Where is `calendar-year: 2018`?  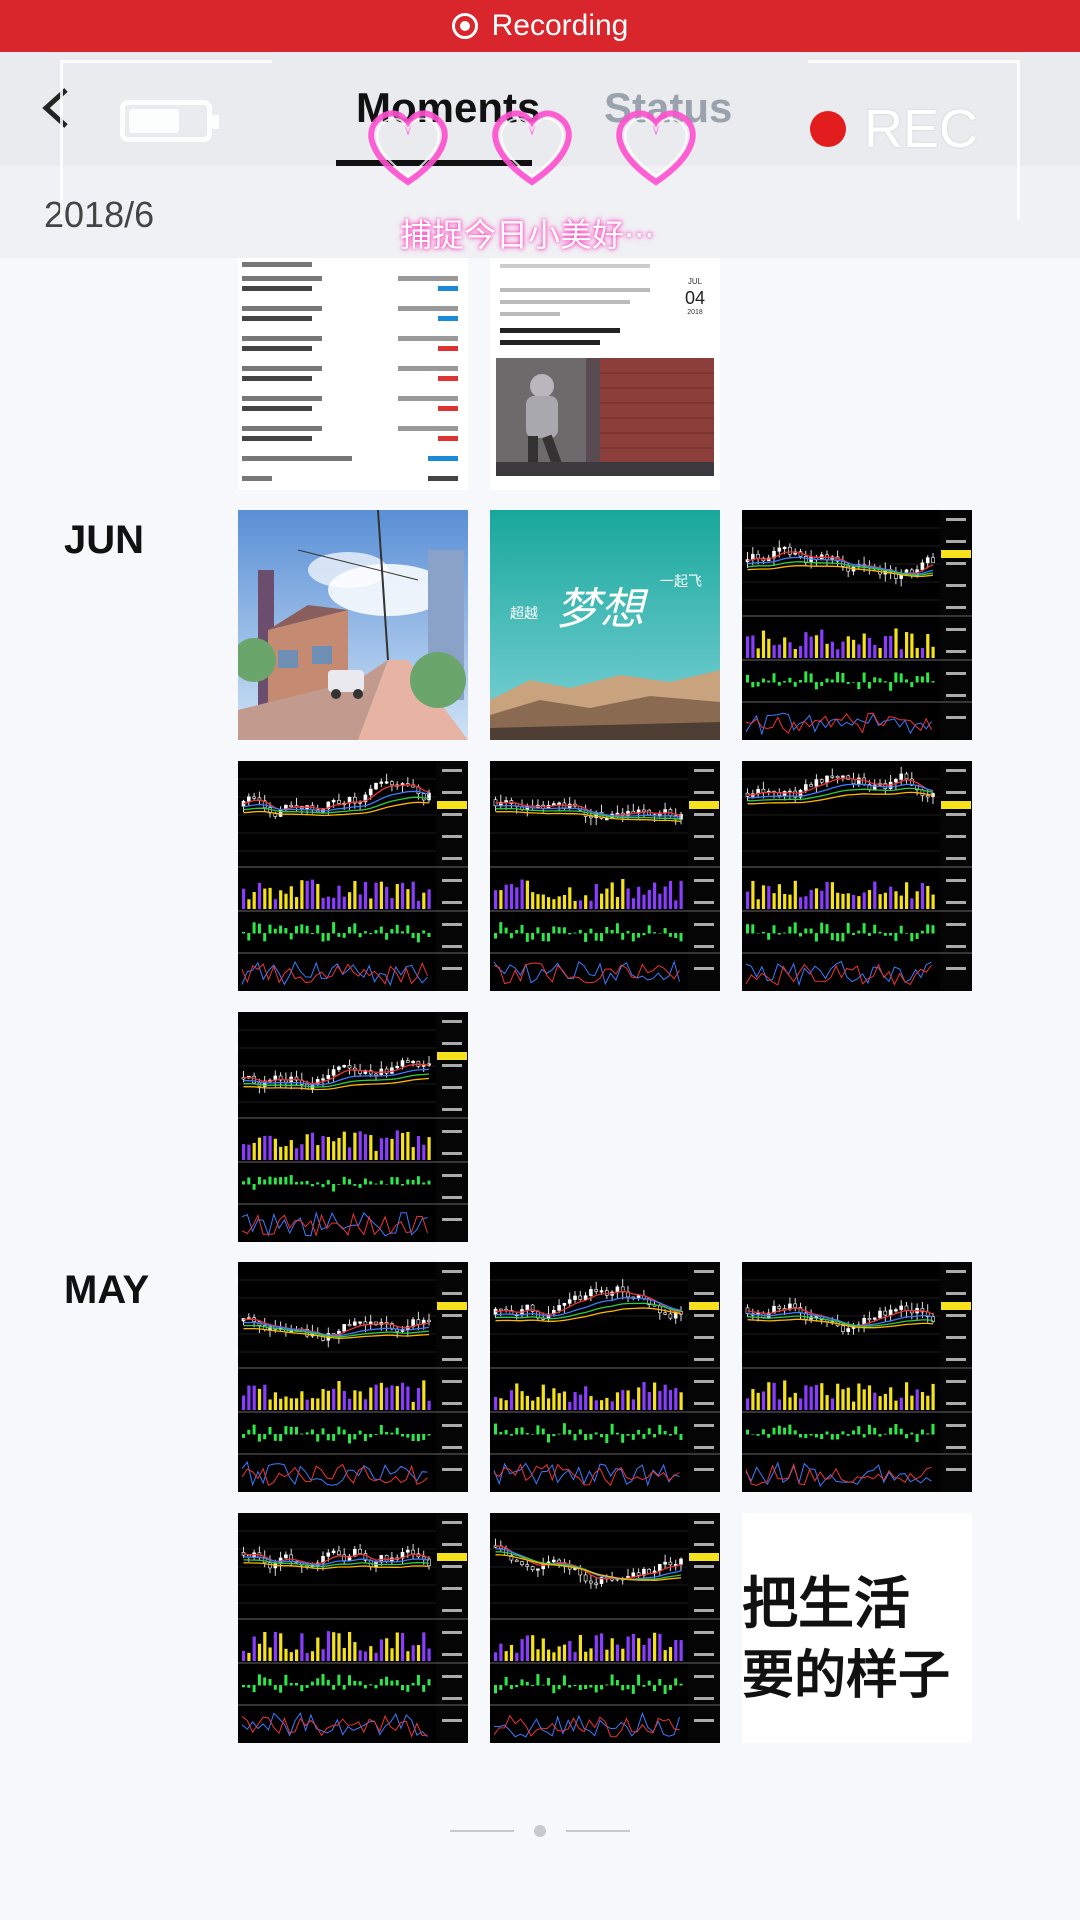
calendar-year: 2018 is located at coordinates (695, 312).